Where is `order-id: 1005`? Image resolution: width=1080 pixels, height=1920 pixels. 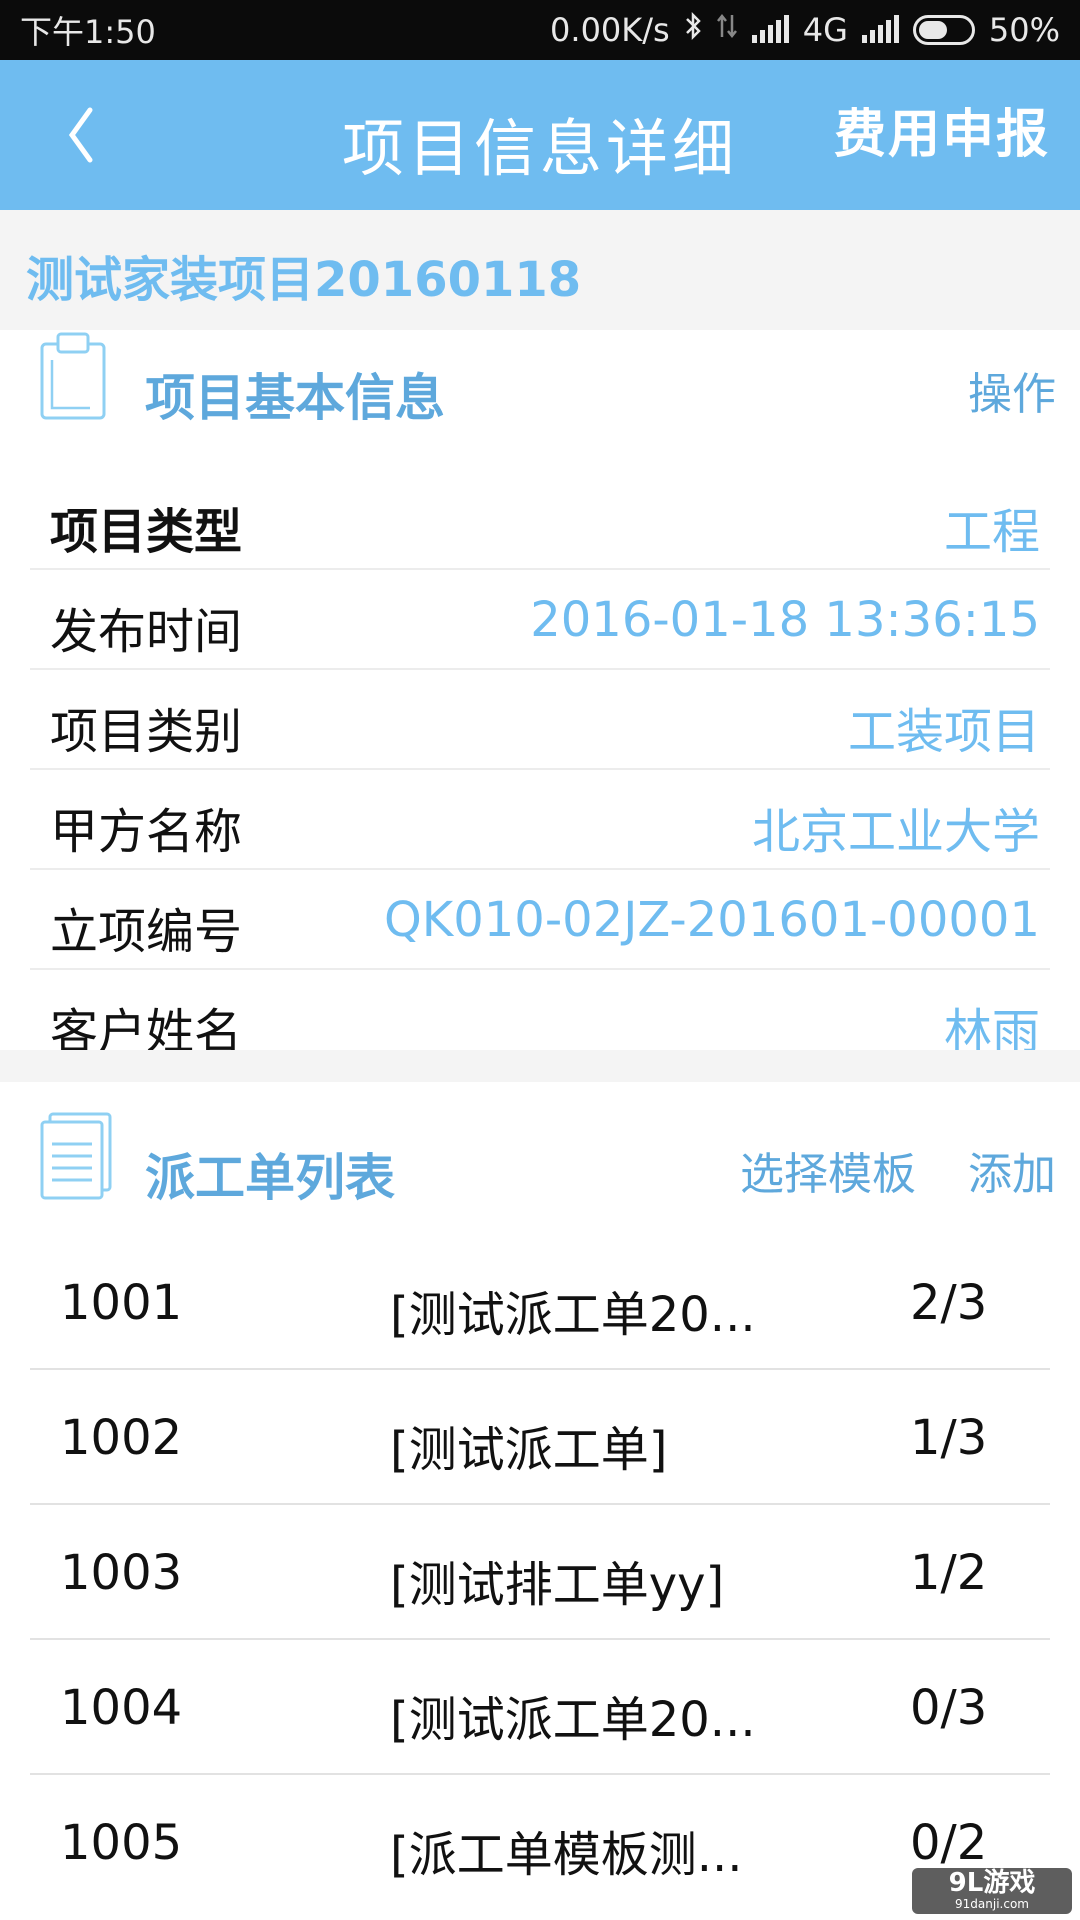 order-id: 1005 is located at coordinates (121, 1843).